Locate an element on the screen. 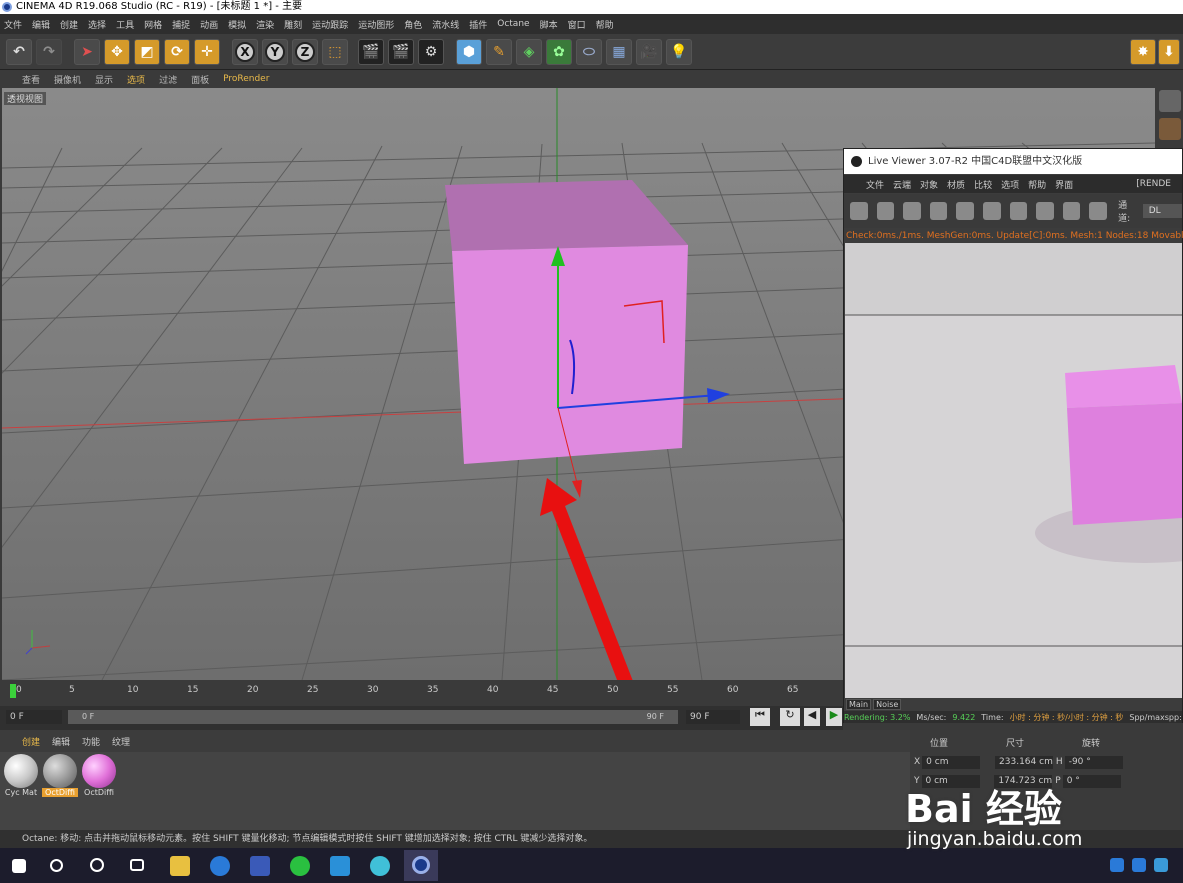 The height and width of the screenshot is (883, 1183). z-axis-lock-button: Z is located at coordinates (305, 52).